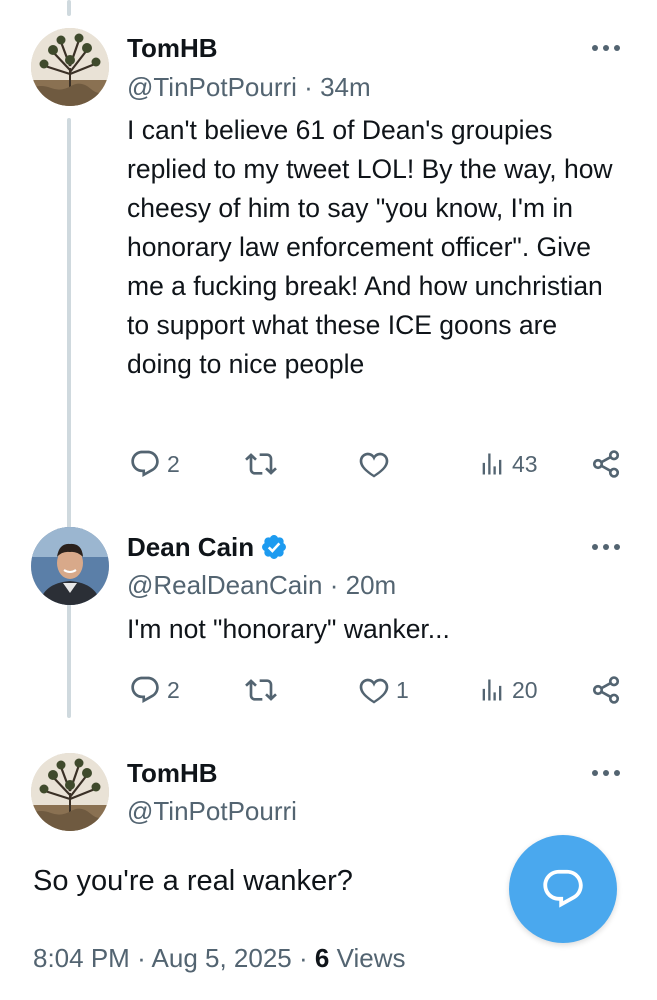  I want to click on author-handle-line: @TinPotPourri · 34m, so click(249, 87).